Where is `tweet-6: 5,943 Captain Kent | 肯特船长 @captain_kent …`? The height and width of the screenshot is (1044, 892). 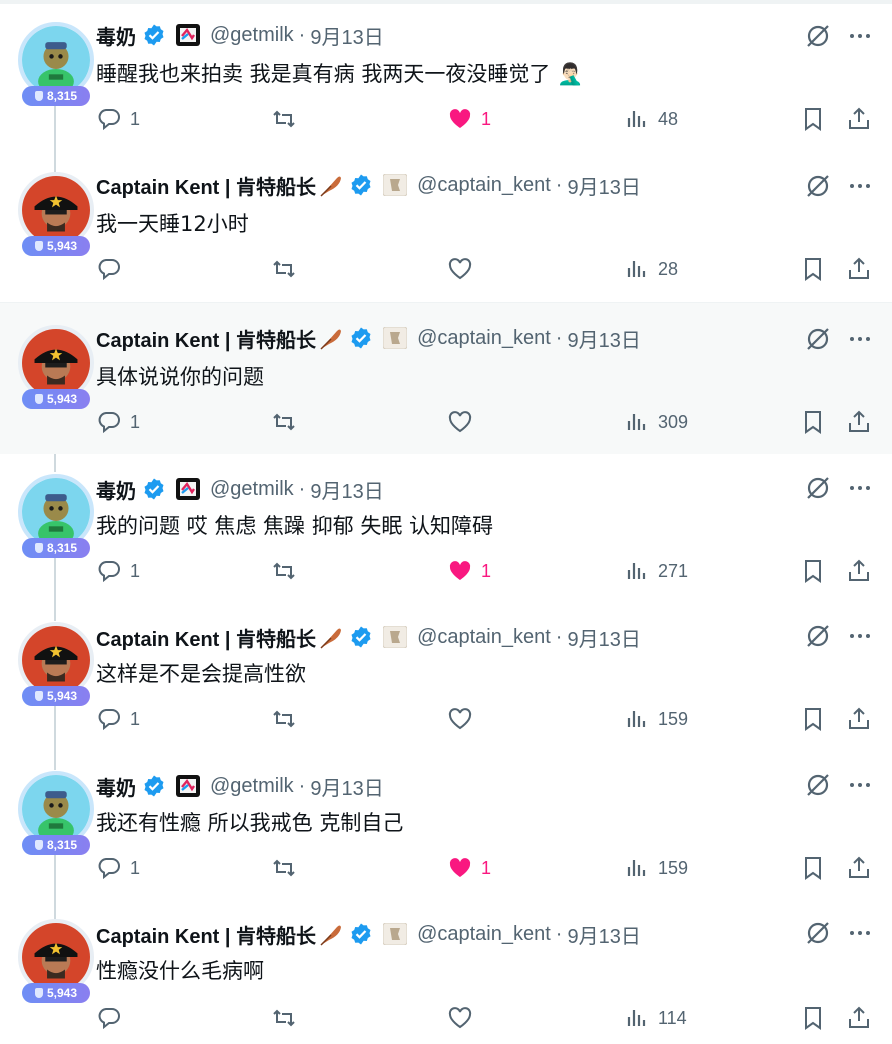
tweet-6: 5,943 Captain Kent | 肯特船长 @captain_kent … is located at coordinates (446, 971).